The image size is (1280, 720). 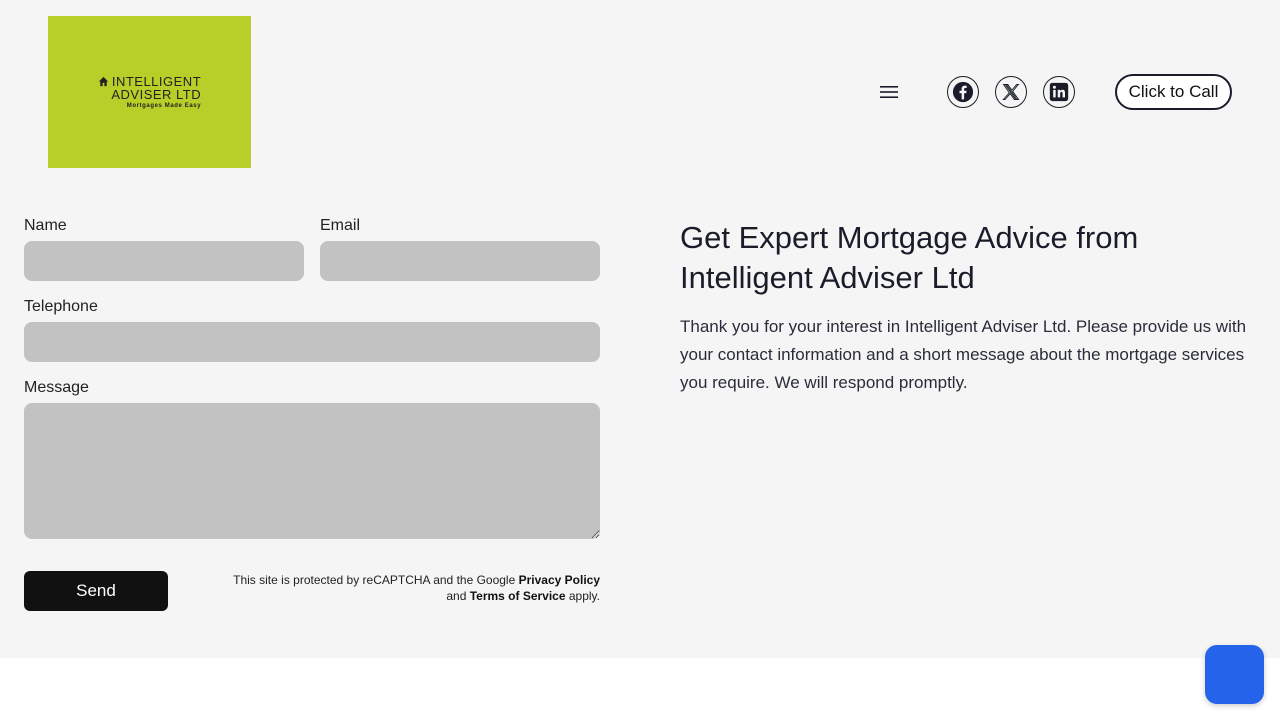 I want to click on menu-button, so click(x=889, y=92).